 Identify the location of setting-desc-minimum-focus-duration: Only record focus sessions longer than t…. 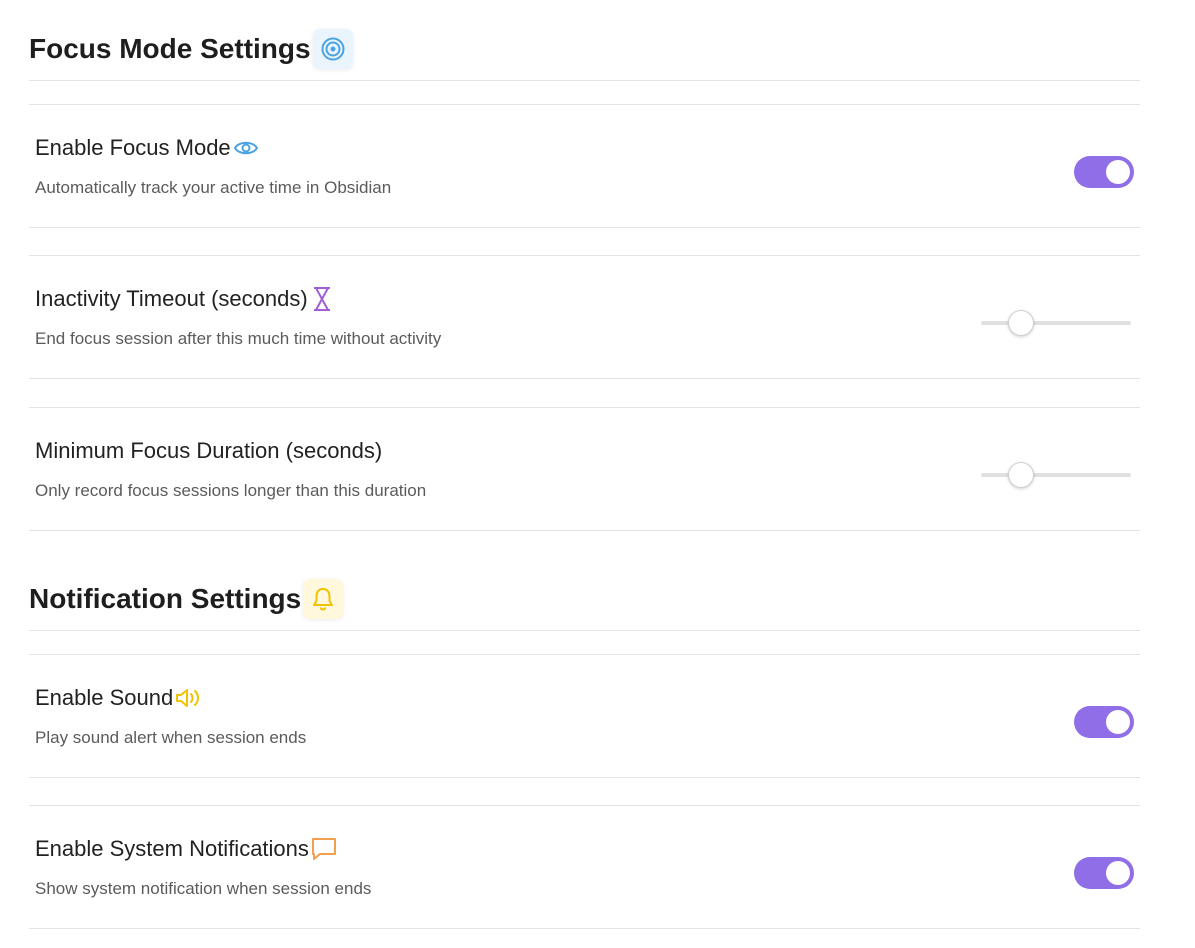
(231, 490).